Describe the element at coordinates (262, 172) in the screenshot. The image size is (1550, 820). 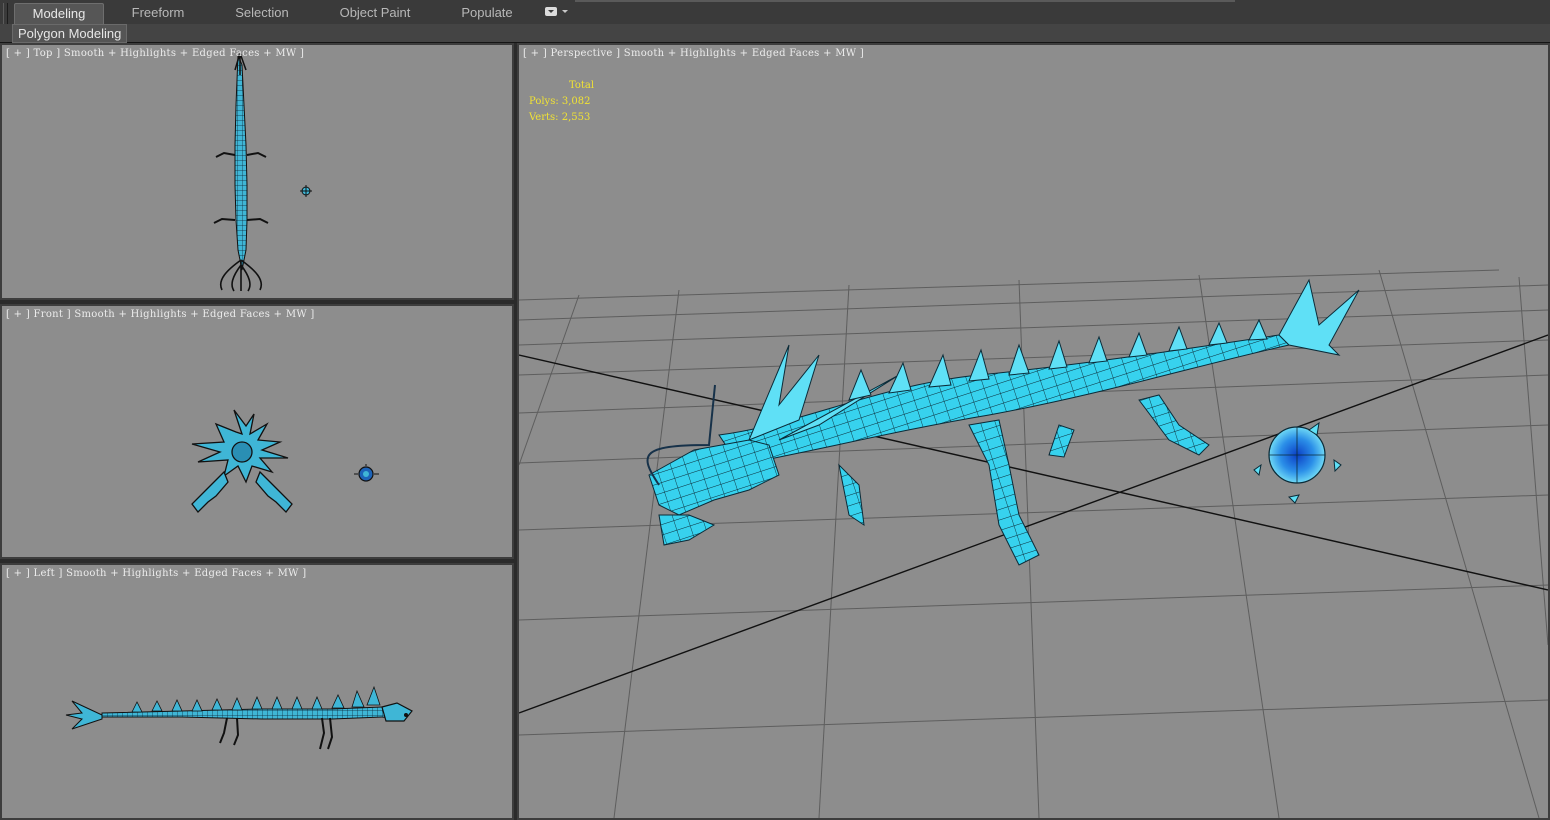
I see `top-view-model` at that location.